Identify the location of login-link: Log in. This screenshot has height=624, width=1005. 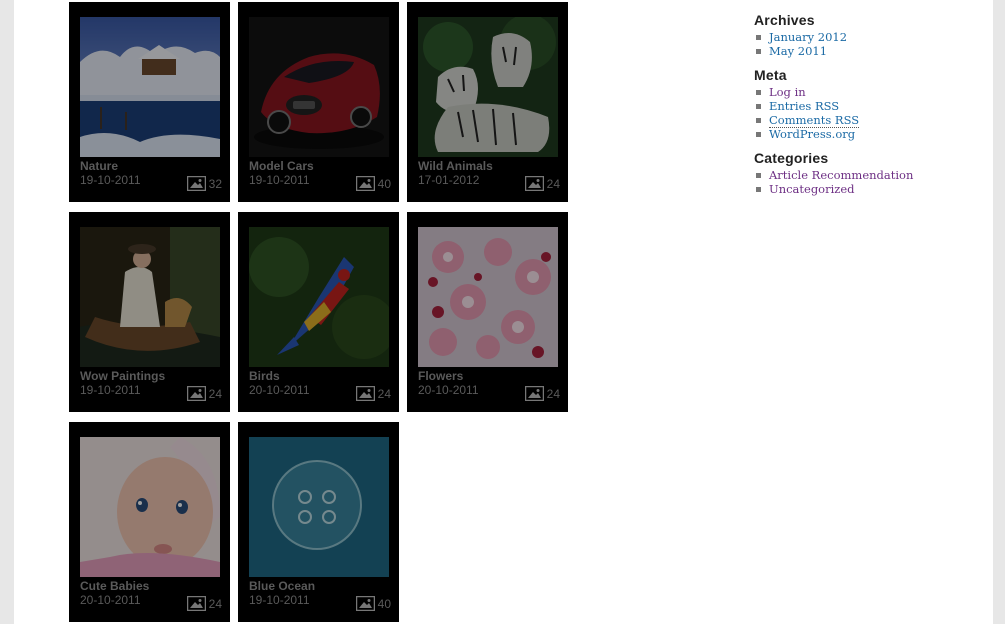
(787, 92).